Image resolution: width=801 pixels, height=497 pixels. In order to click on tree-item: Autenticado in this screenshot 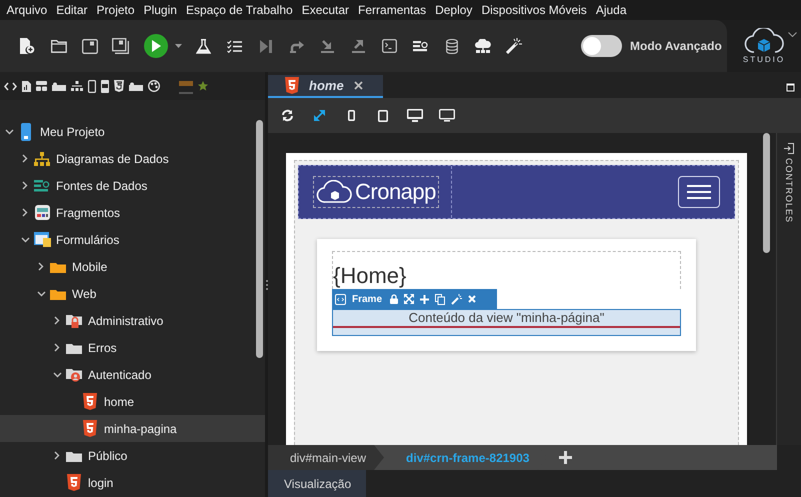, I will do `click(132, 374)`.